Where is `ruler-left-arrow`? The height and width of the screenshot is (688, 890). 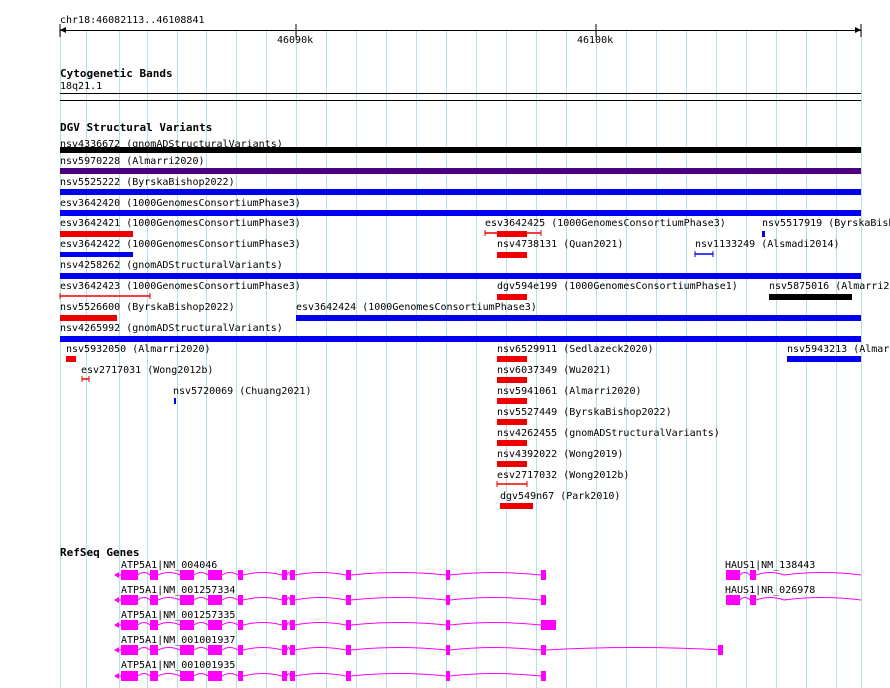 ruler-left-arrow is located at coordinates (63, 30).